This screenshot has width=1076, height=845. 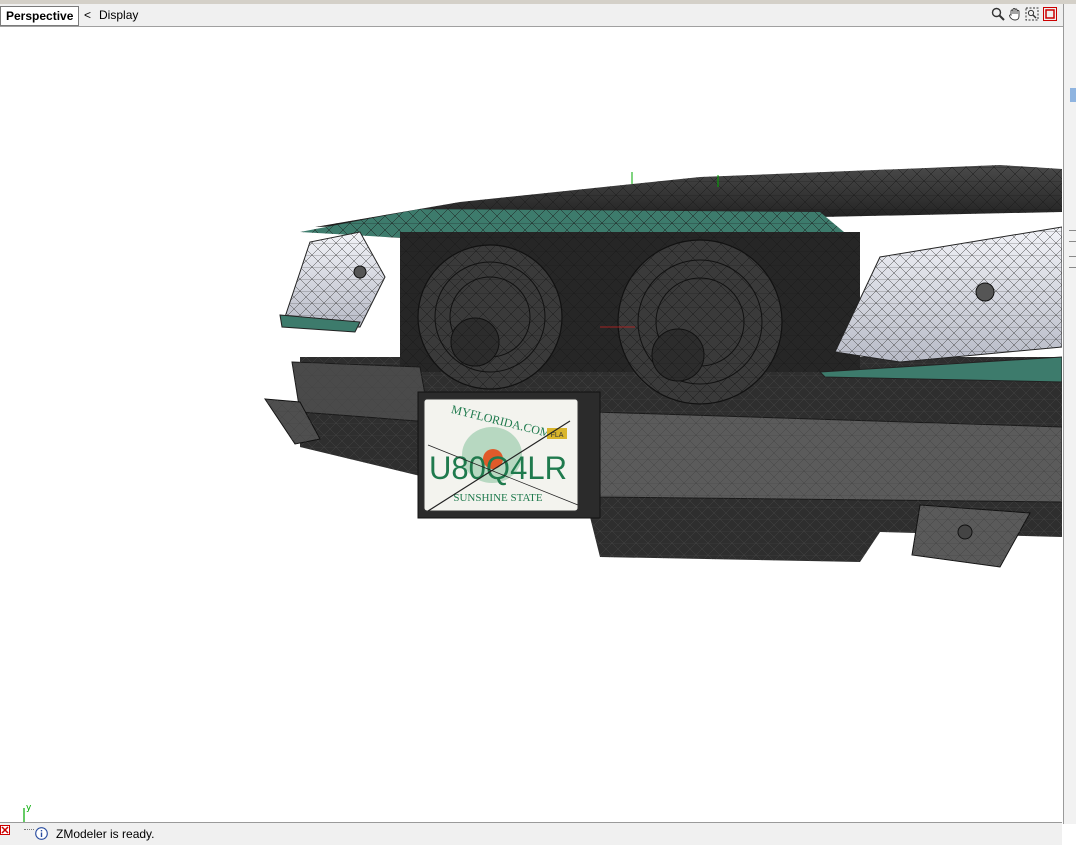 What do you see at coordinates (119, 15) in the screenshot?
I see `display-menu-label: Display` at bounding box center [119, 15].